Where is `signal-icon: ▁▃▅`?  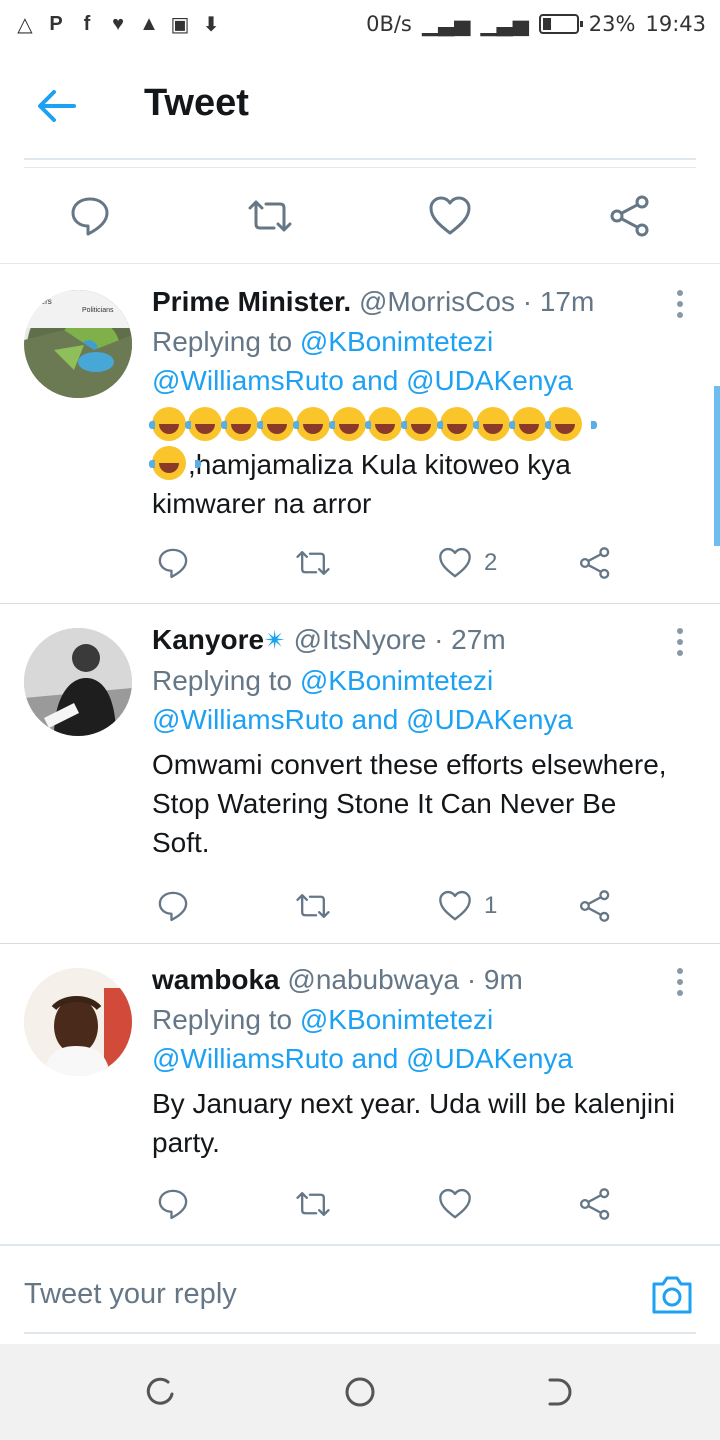 signal-icon: ▁▃▅ is located at coordinates (446, 24).